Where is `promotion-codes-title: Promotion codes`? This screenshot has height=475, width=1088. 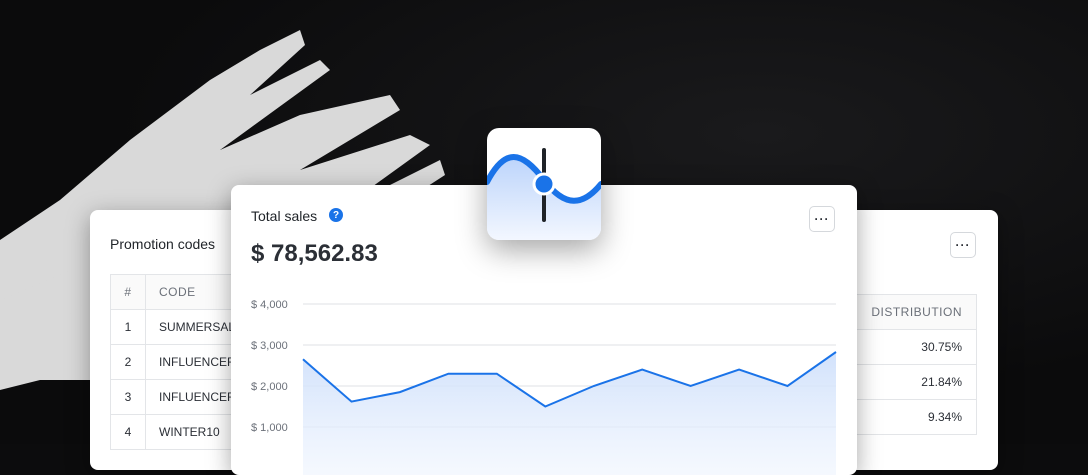
promotion-codes-title: Promotion codes is located at coordinates (163, 244).